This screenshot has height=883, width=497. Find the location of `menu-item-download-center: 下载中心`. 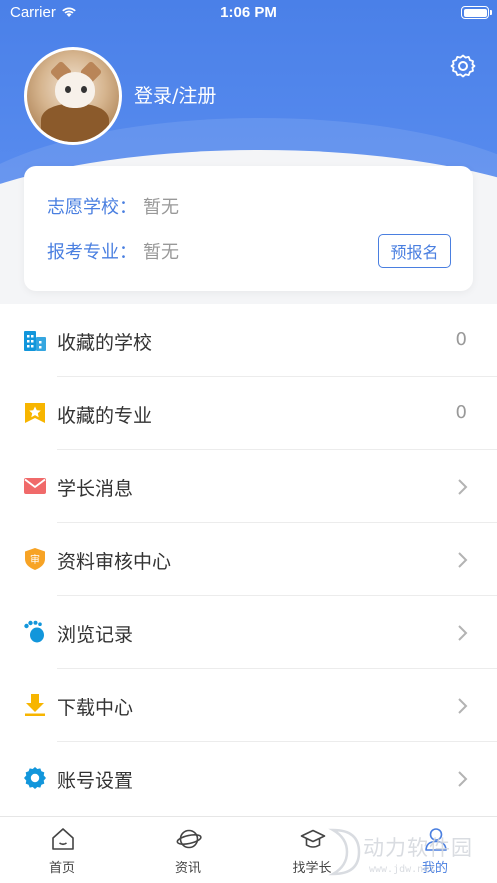

menu-item-download-center: 下载中心 is located at coordinates (248, 705).